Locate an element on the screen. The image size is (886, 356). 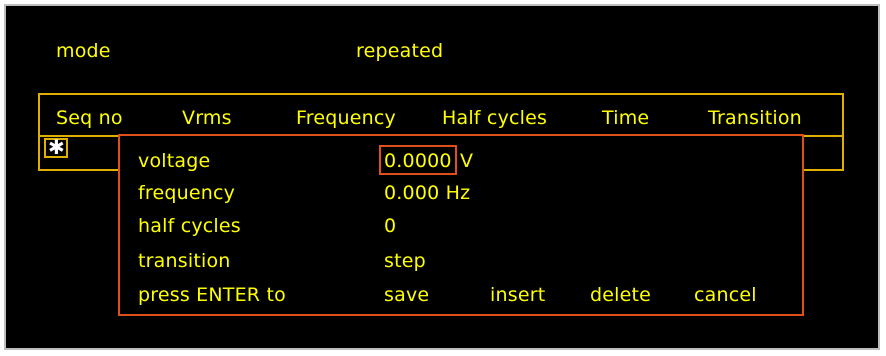
column-header-frequency: Frequency is located at coordinates (346, 118).